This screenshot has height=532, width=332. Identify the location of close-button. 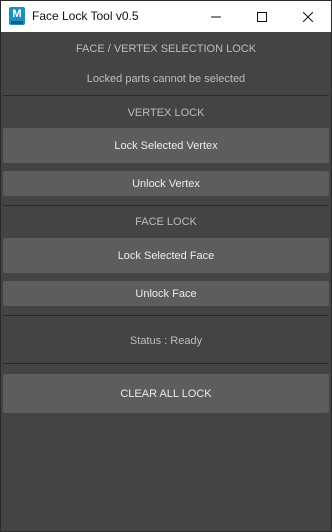
(308, 16).